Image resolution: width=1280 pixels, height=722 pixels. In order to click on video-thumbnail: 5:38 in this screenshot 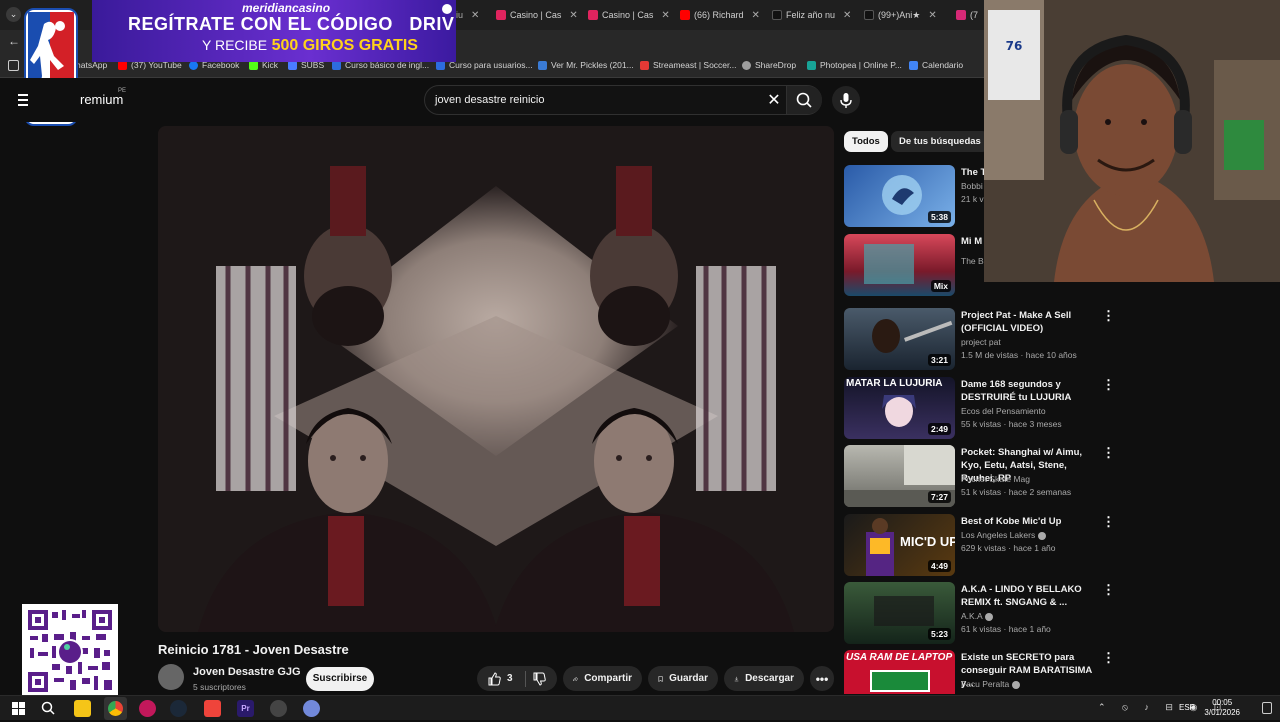, I will do `click(899, 196)`.